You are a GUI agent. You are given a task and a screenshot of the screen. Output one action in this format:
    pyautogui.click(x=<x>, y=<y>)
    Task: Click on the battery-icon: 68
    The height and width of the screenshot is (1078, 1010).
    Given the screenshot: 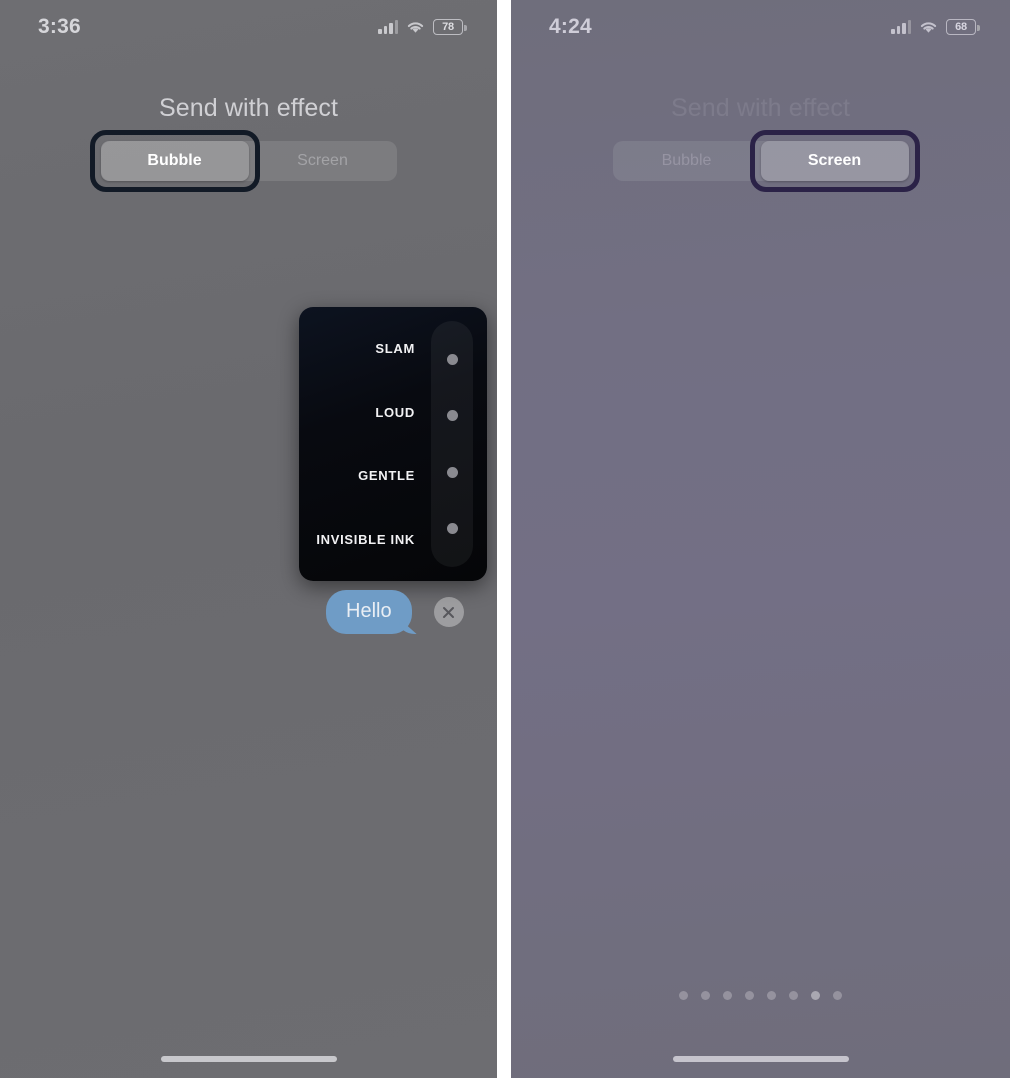 What is the action you would take?
    pyautogui.click(x=963, y=27)
    